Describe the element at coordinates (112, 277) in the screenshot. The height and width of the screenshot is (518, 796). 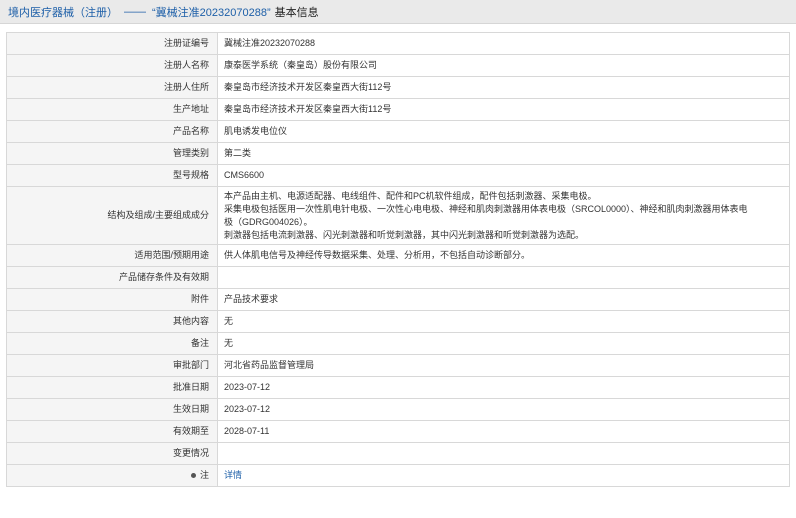
I see `row-label: 产品储存条件及有效期` at that location.